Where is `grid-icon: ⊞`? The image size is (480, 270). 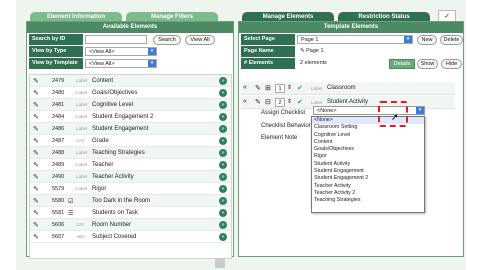 grid-icon: ⊞ is located at coordinates (268, 88).